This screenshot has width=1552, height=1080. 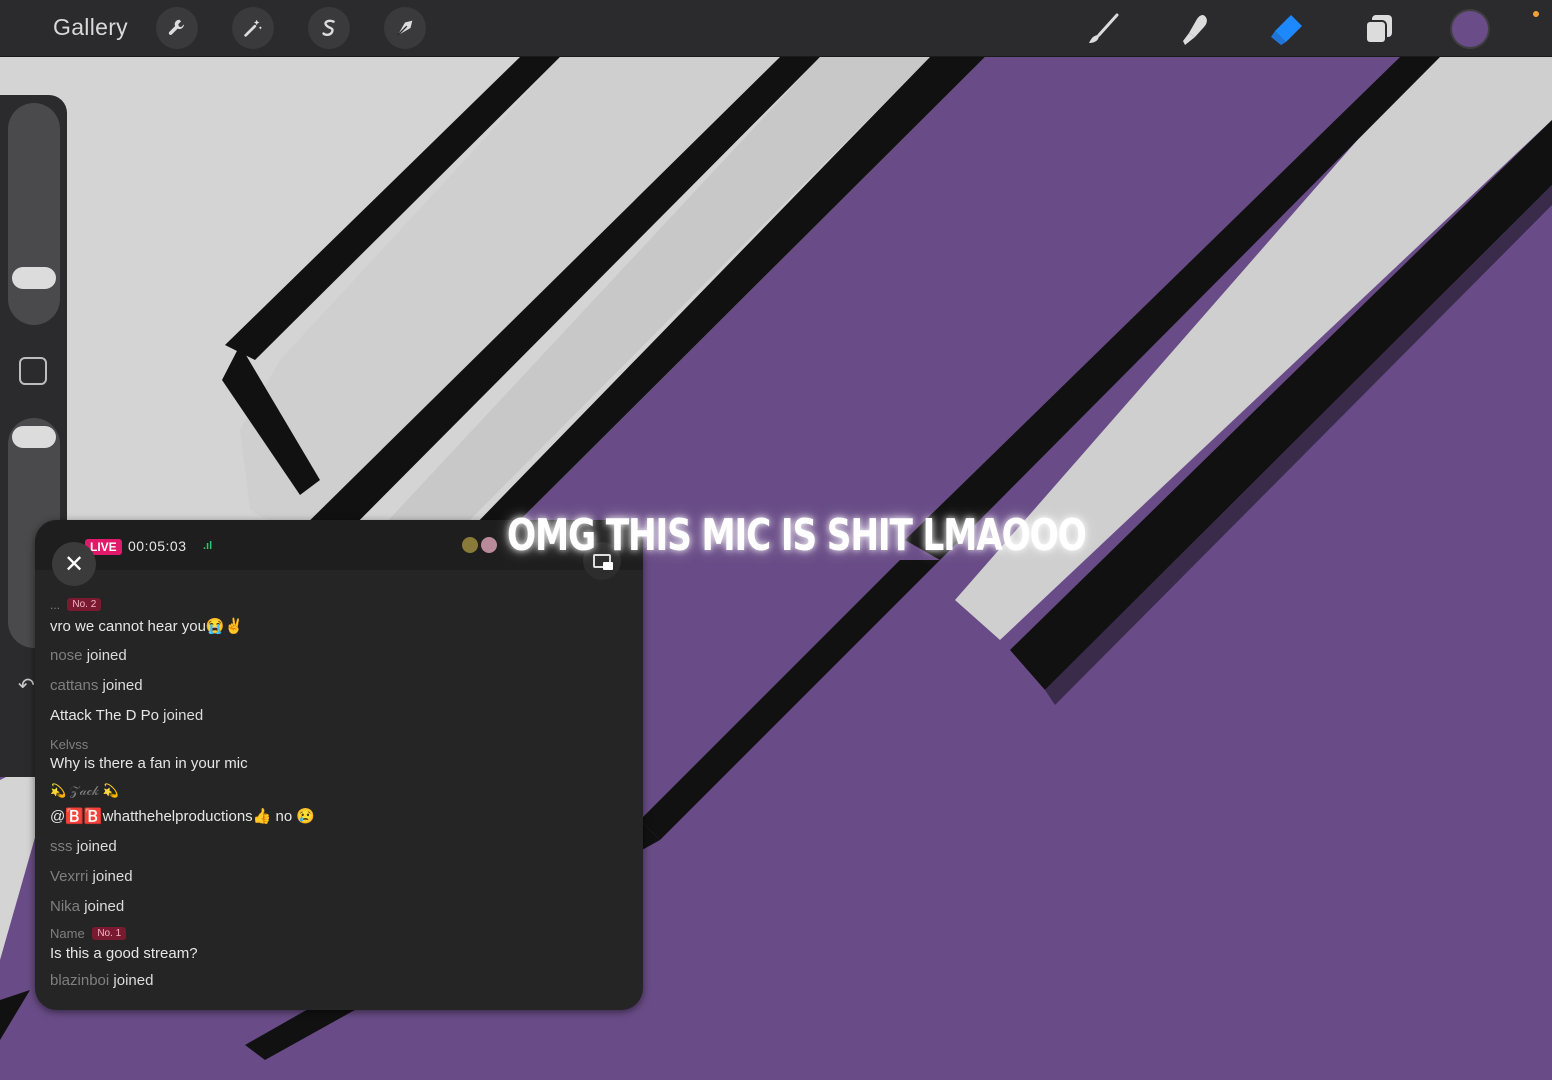 I want to click on transform-arrow-icon, so click(x=405, y=28).